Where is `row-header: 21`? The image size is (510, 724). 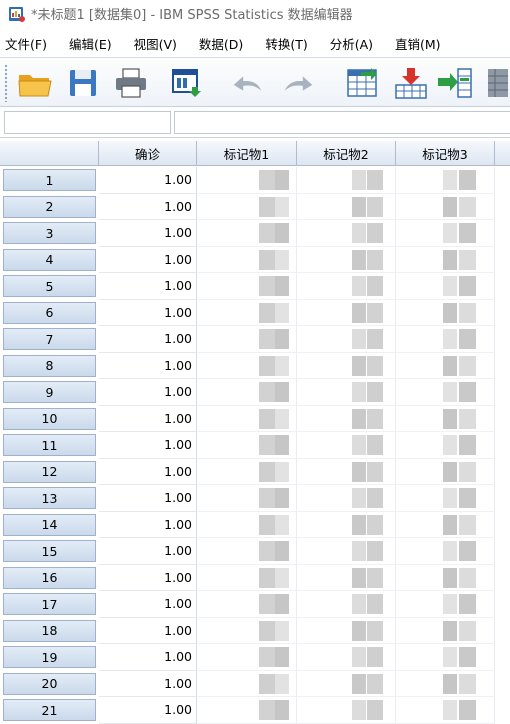 row-header: 21 is located at coordinates (49, 710).